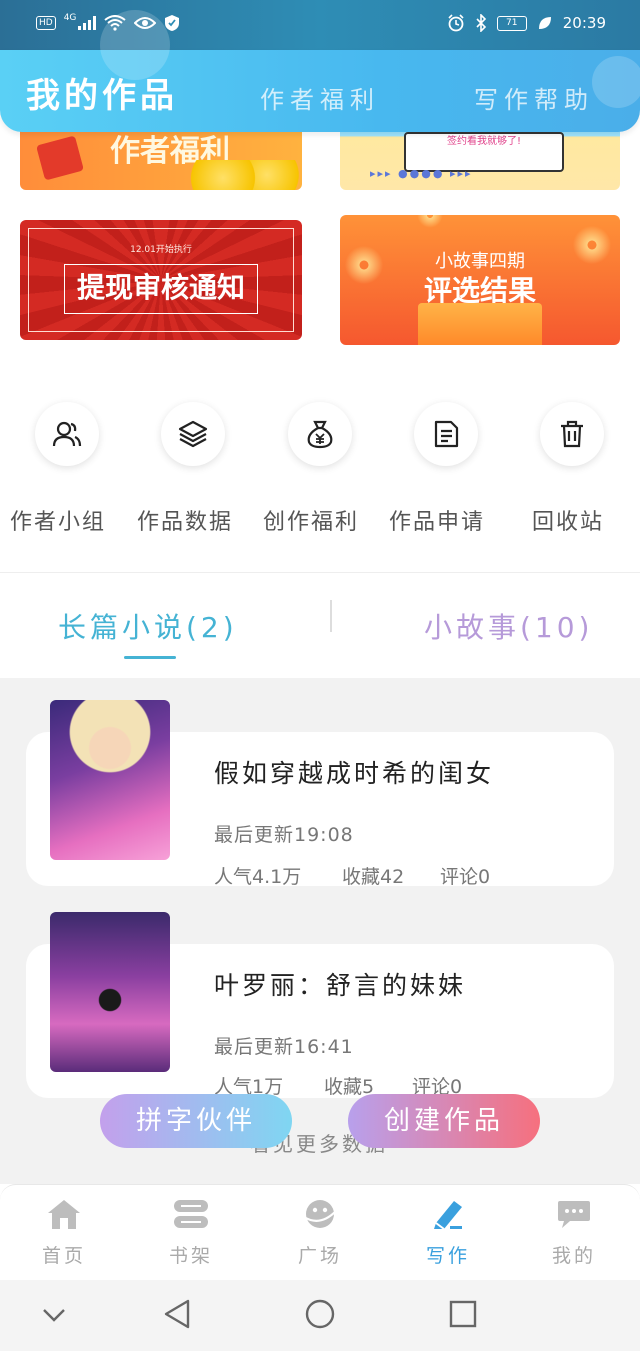 This screenshot has height=1351, width=640. I want to click on recycle-bin-button, so click(572, 434).